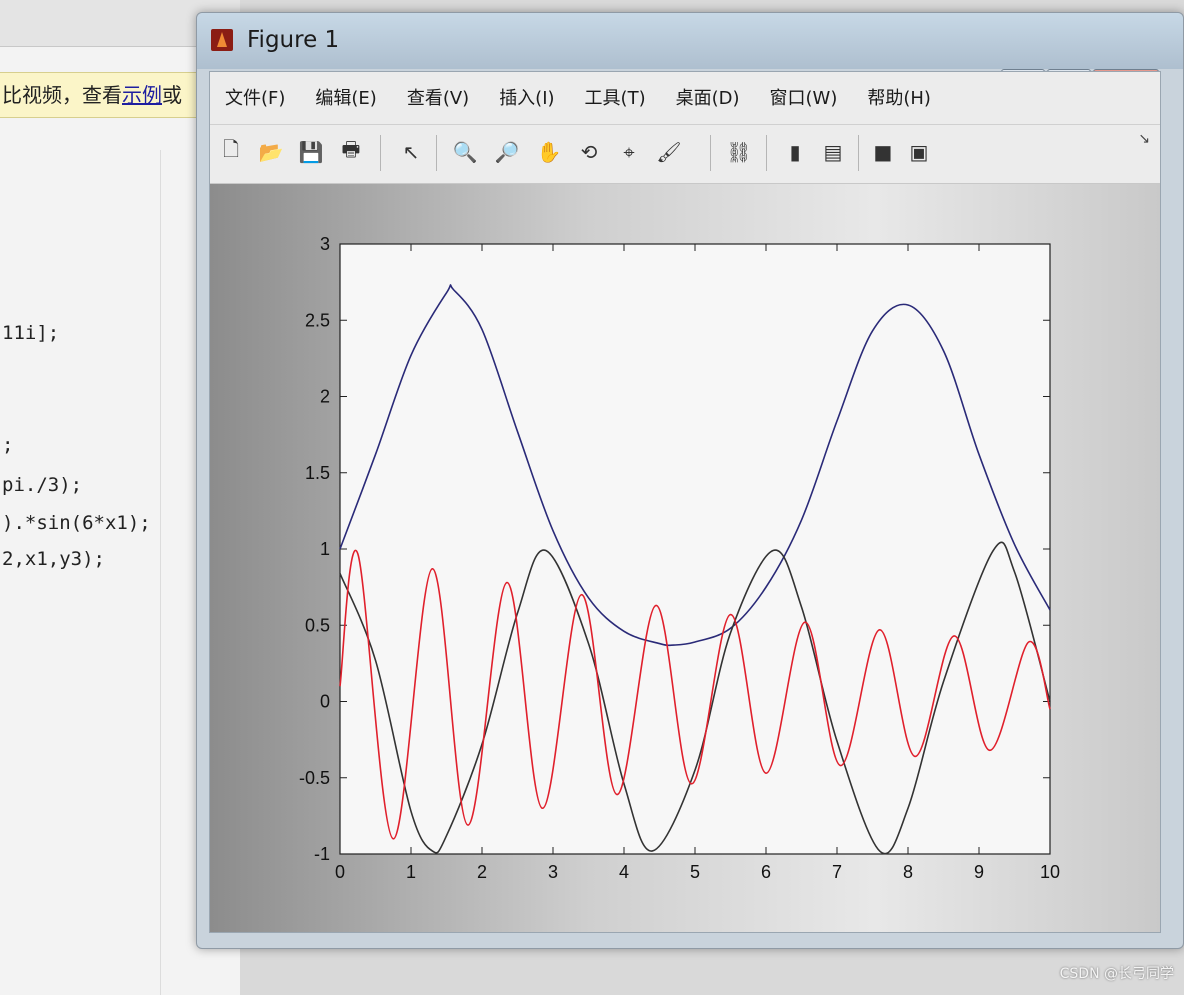  Describe the element at coordinates (325, 397) in the screenshot. I see `y-tick-label: 2` at that location.